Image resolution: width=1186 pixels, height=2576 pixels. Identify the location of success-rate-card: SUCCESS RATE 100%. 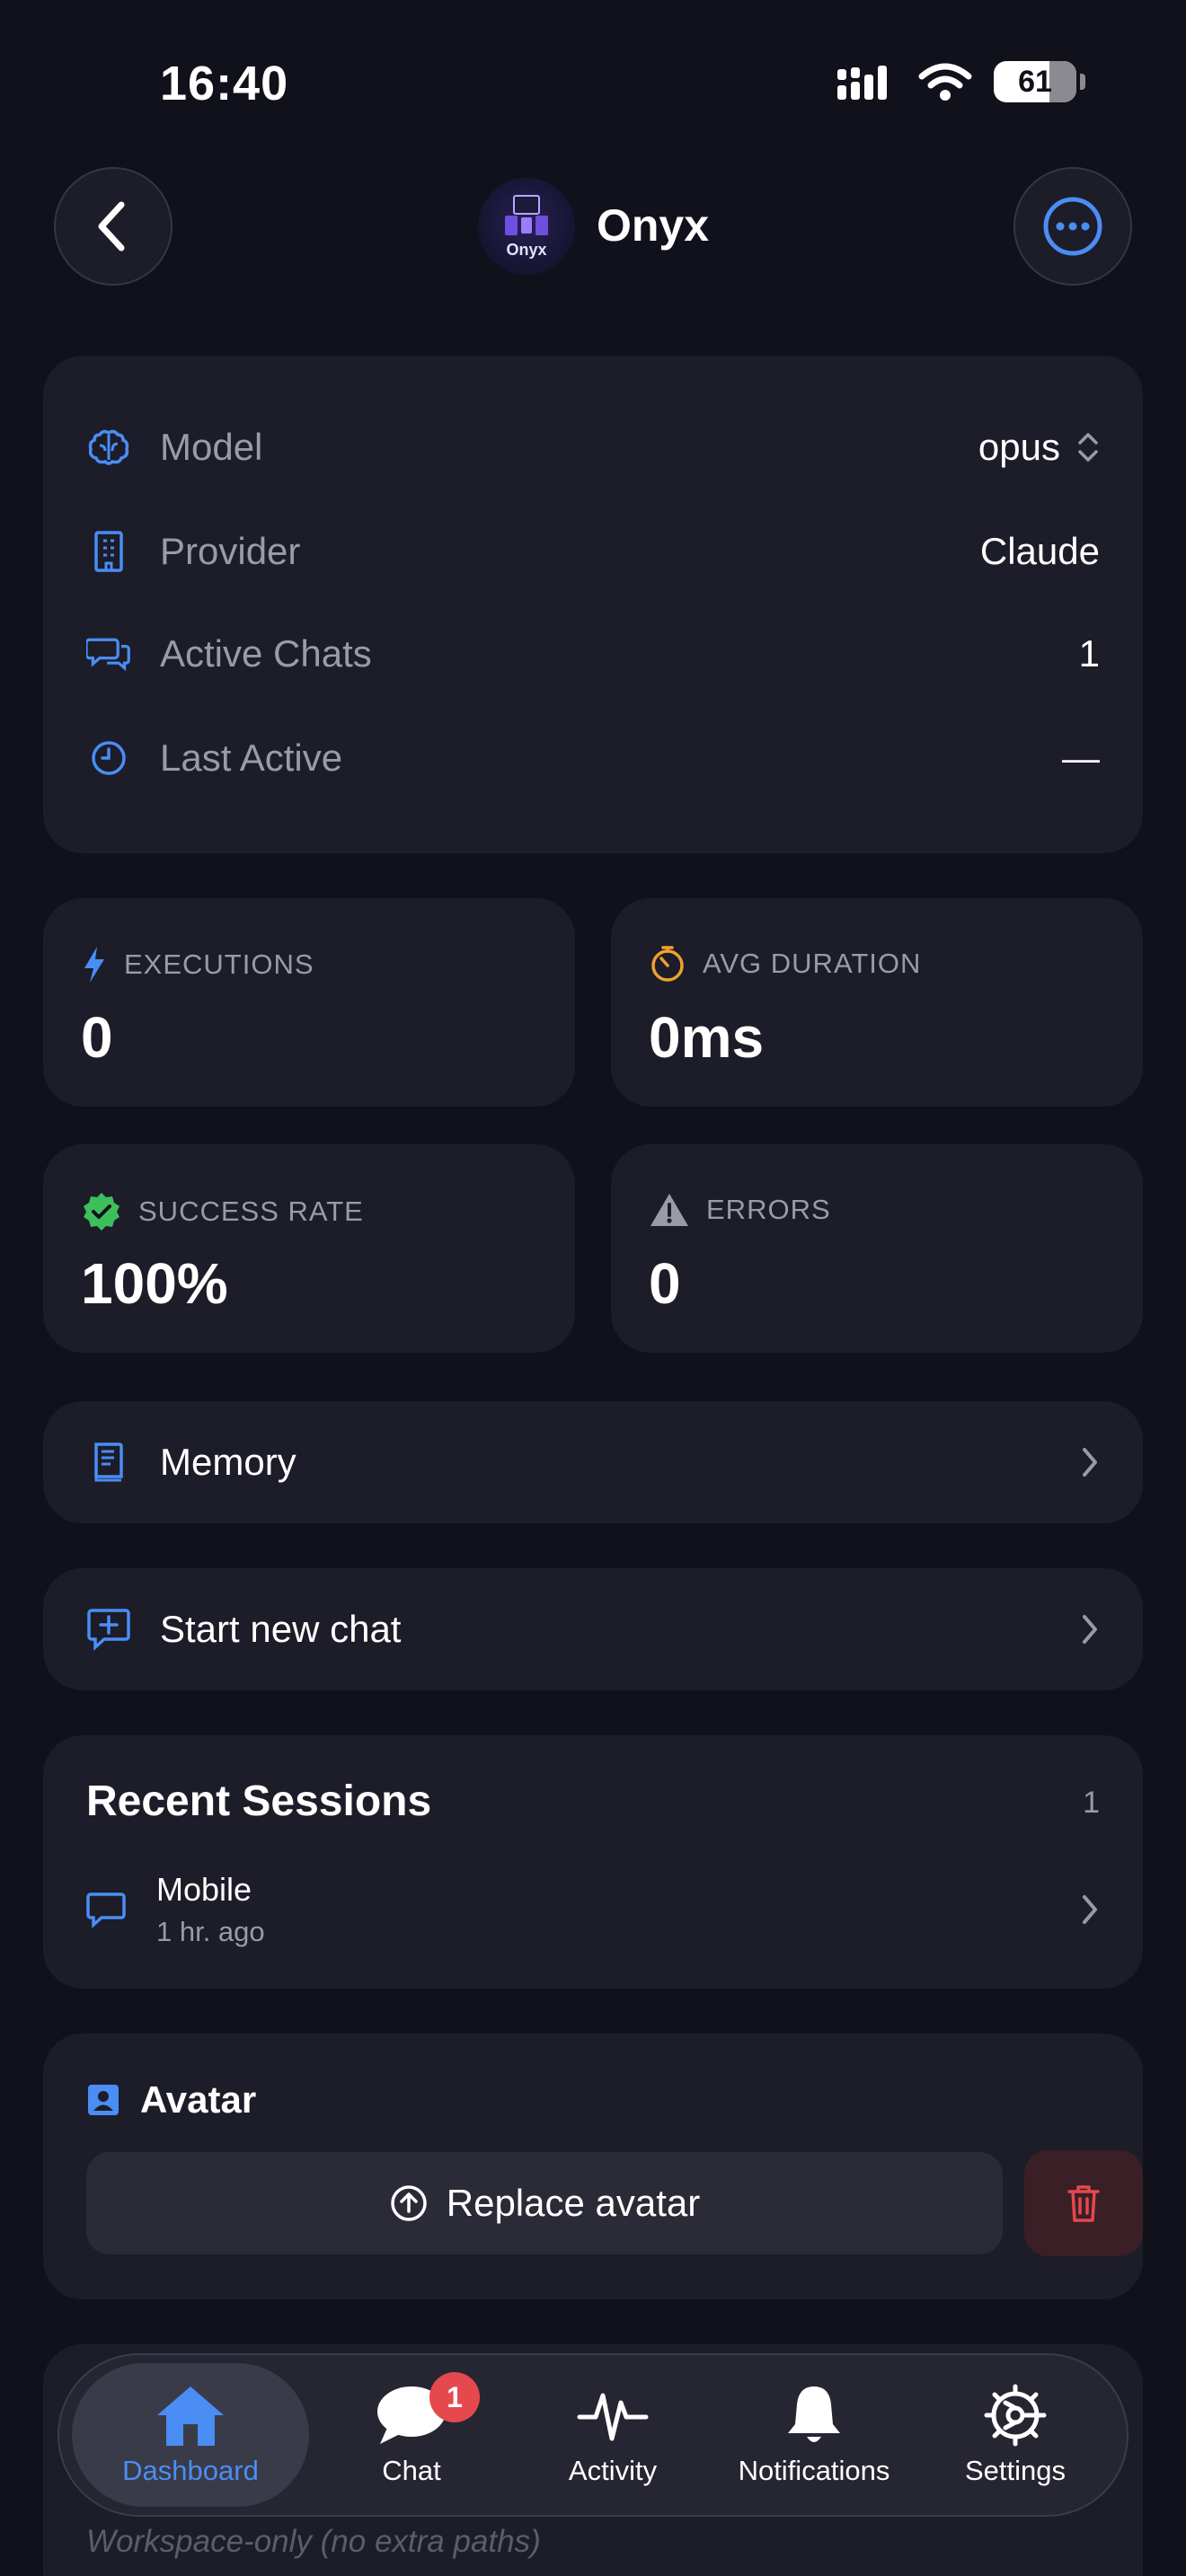
(309, 1248).